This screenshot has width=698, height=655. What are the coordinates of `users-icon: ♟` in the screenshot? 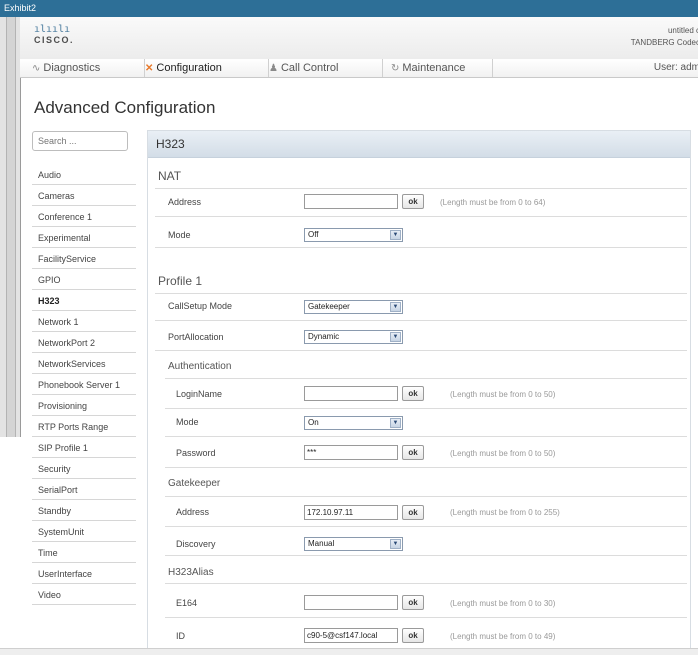 It's located at (273, 68).